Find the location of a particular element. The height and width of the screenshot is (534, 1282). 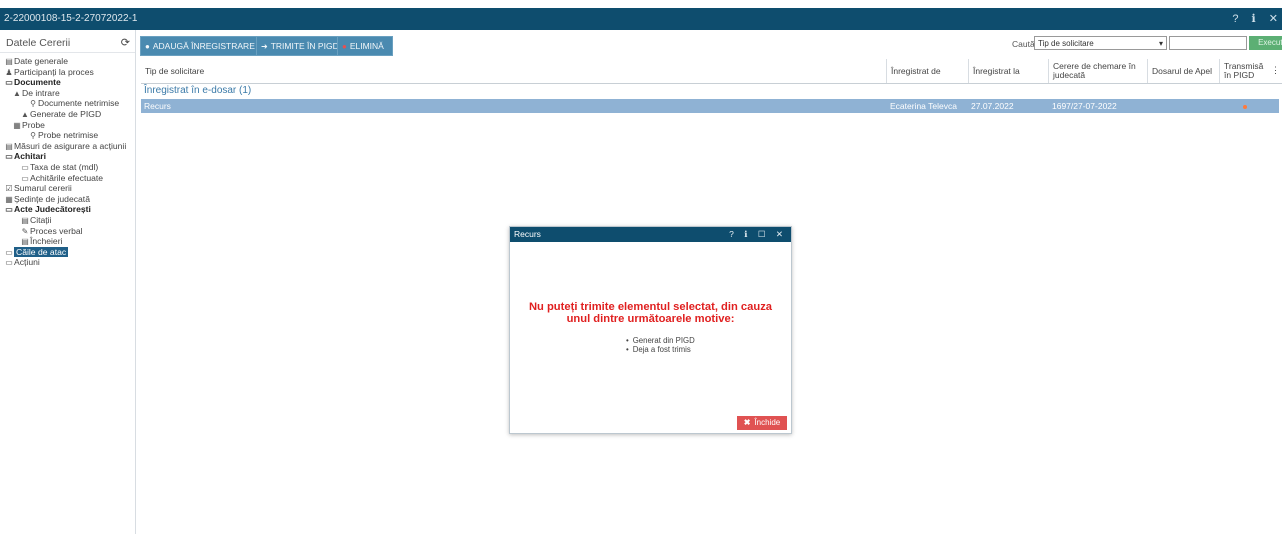

col-registered-at: Înregistrat la is located at coordinates (1008, 71).